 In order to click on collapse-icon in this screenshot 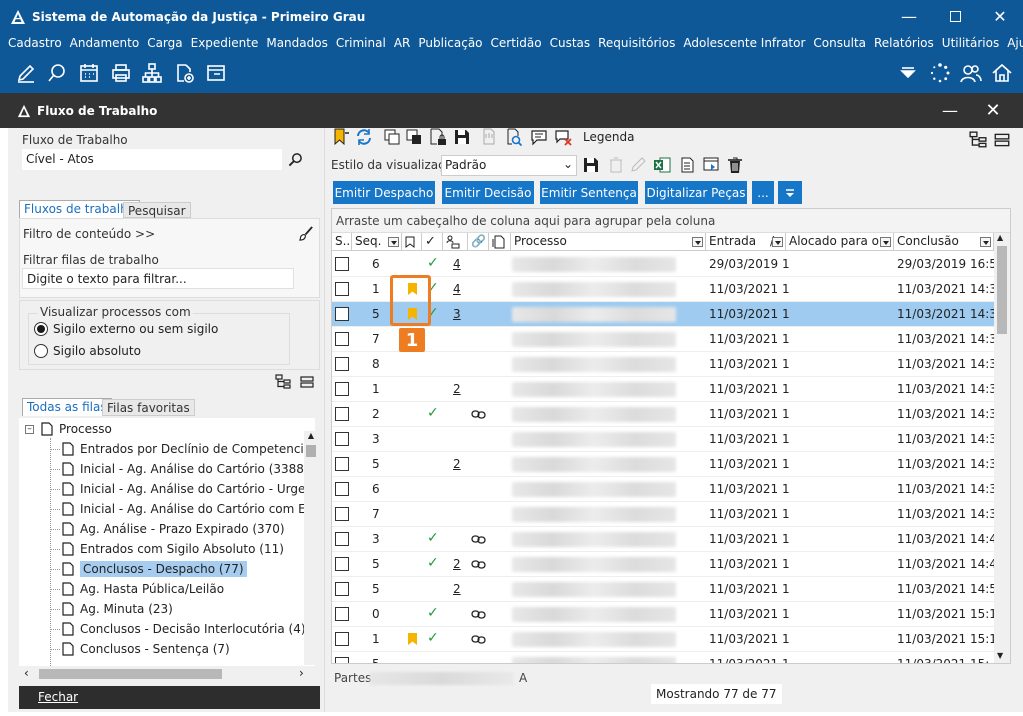, I will do `click(307, 382)`.